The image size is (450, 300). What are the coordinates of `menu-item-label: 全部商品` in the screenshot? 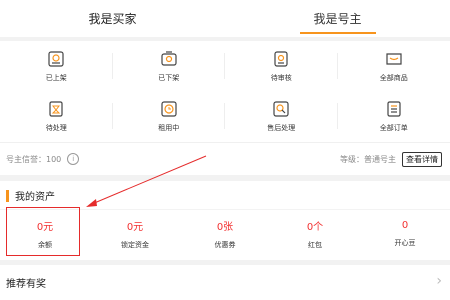 It's located at (393, 78).